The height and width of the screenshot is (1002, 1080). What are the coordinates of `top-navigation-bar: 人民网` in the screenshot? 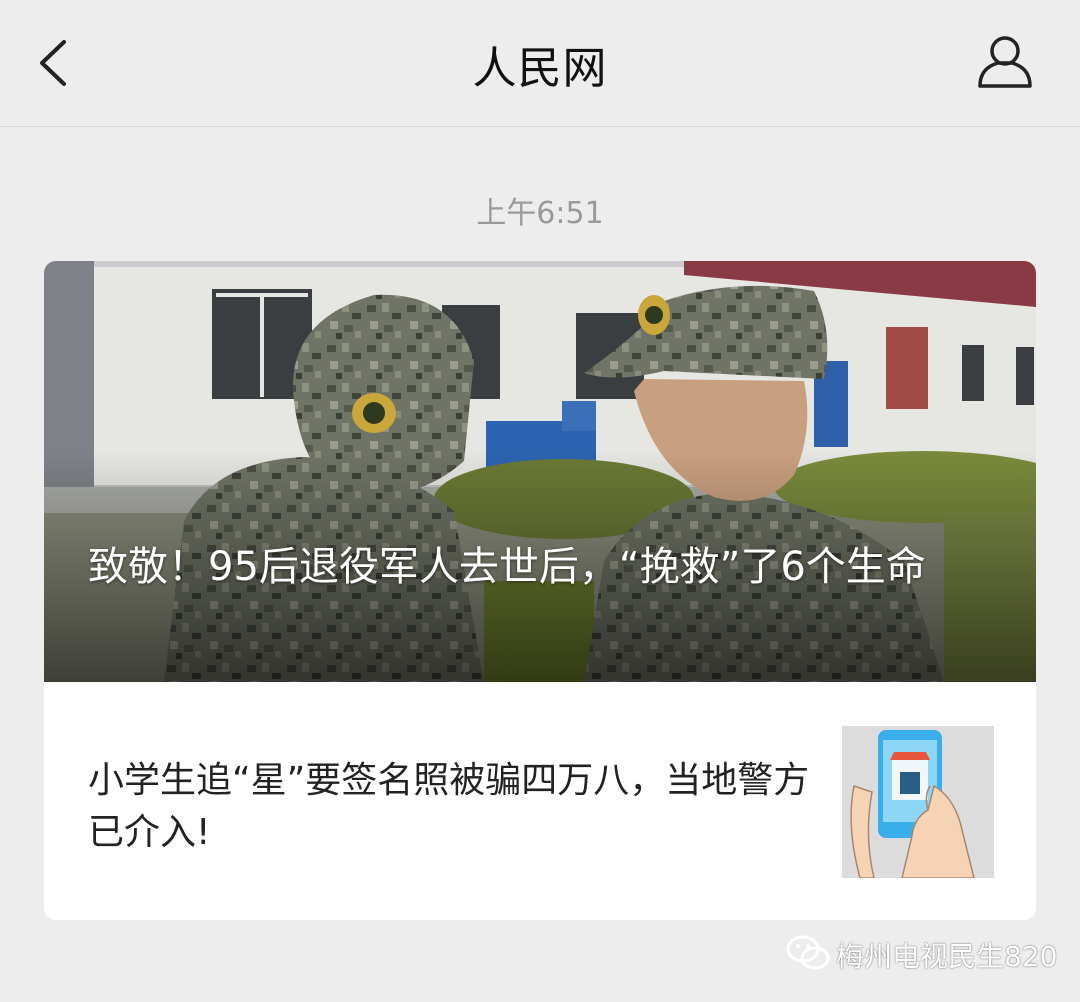 It's located at (540, 63).